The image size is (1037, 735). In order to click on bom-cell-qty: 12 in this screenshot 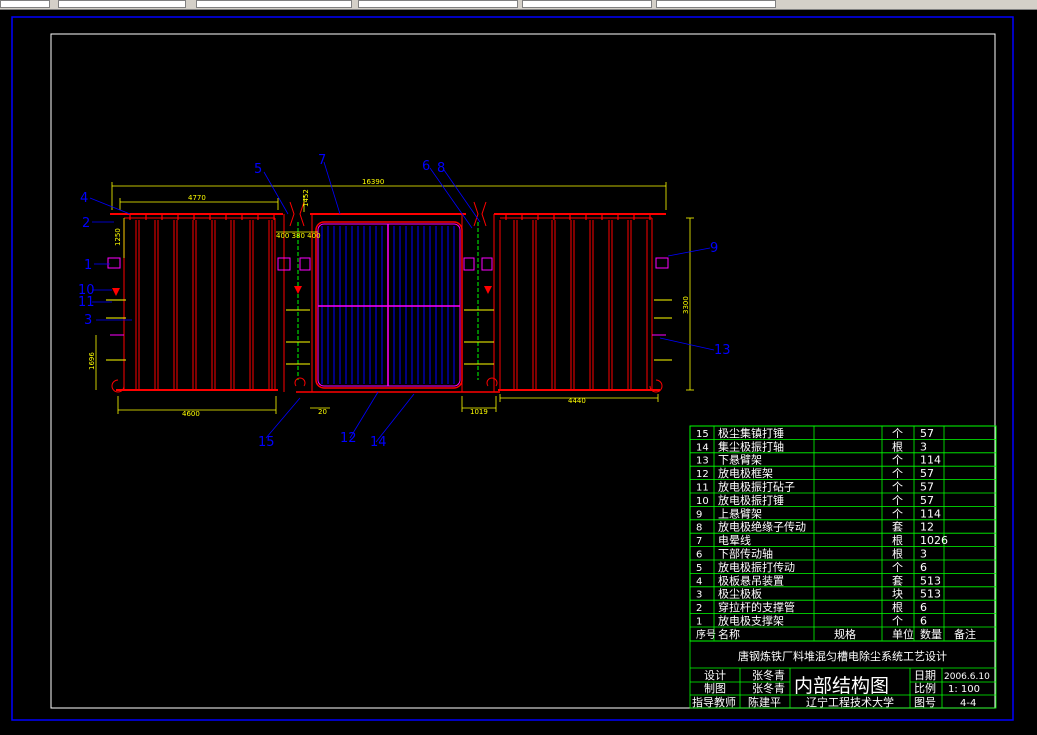, I will do `click(927, 527)`.